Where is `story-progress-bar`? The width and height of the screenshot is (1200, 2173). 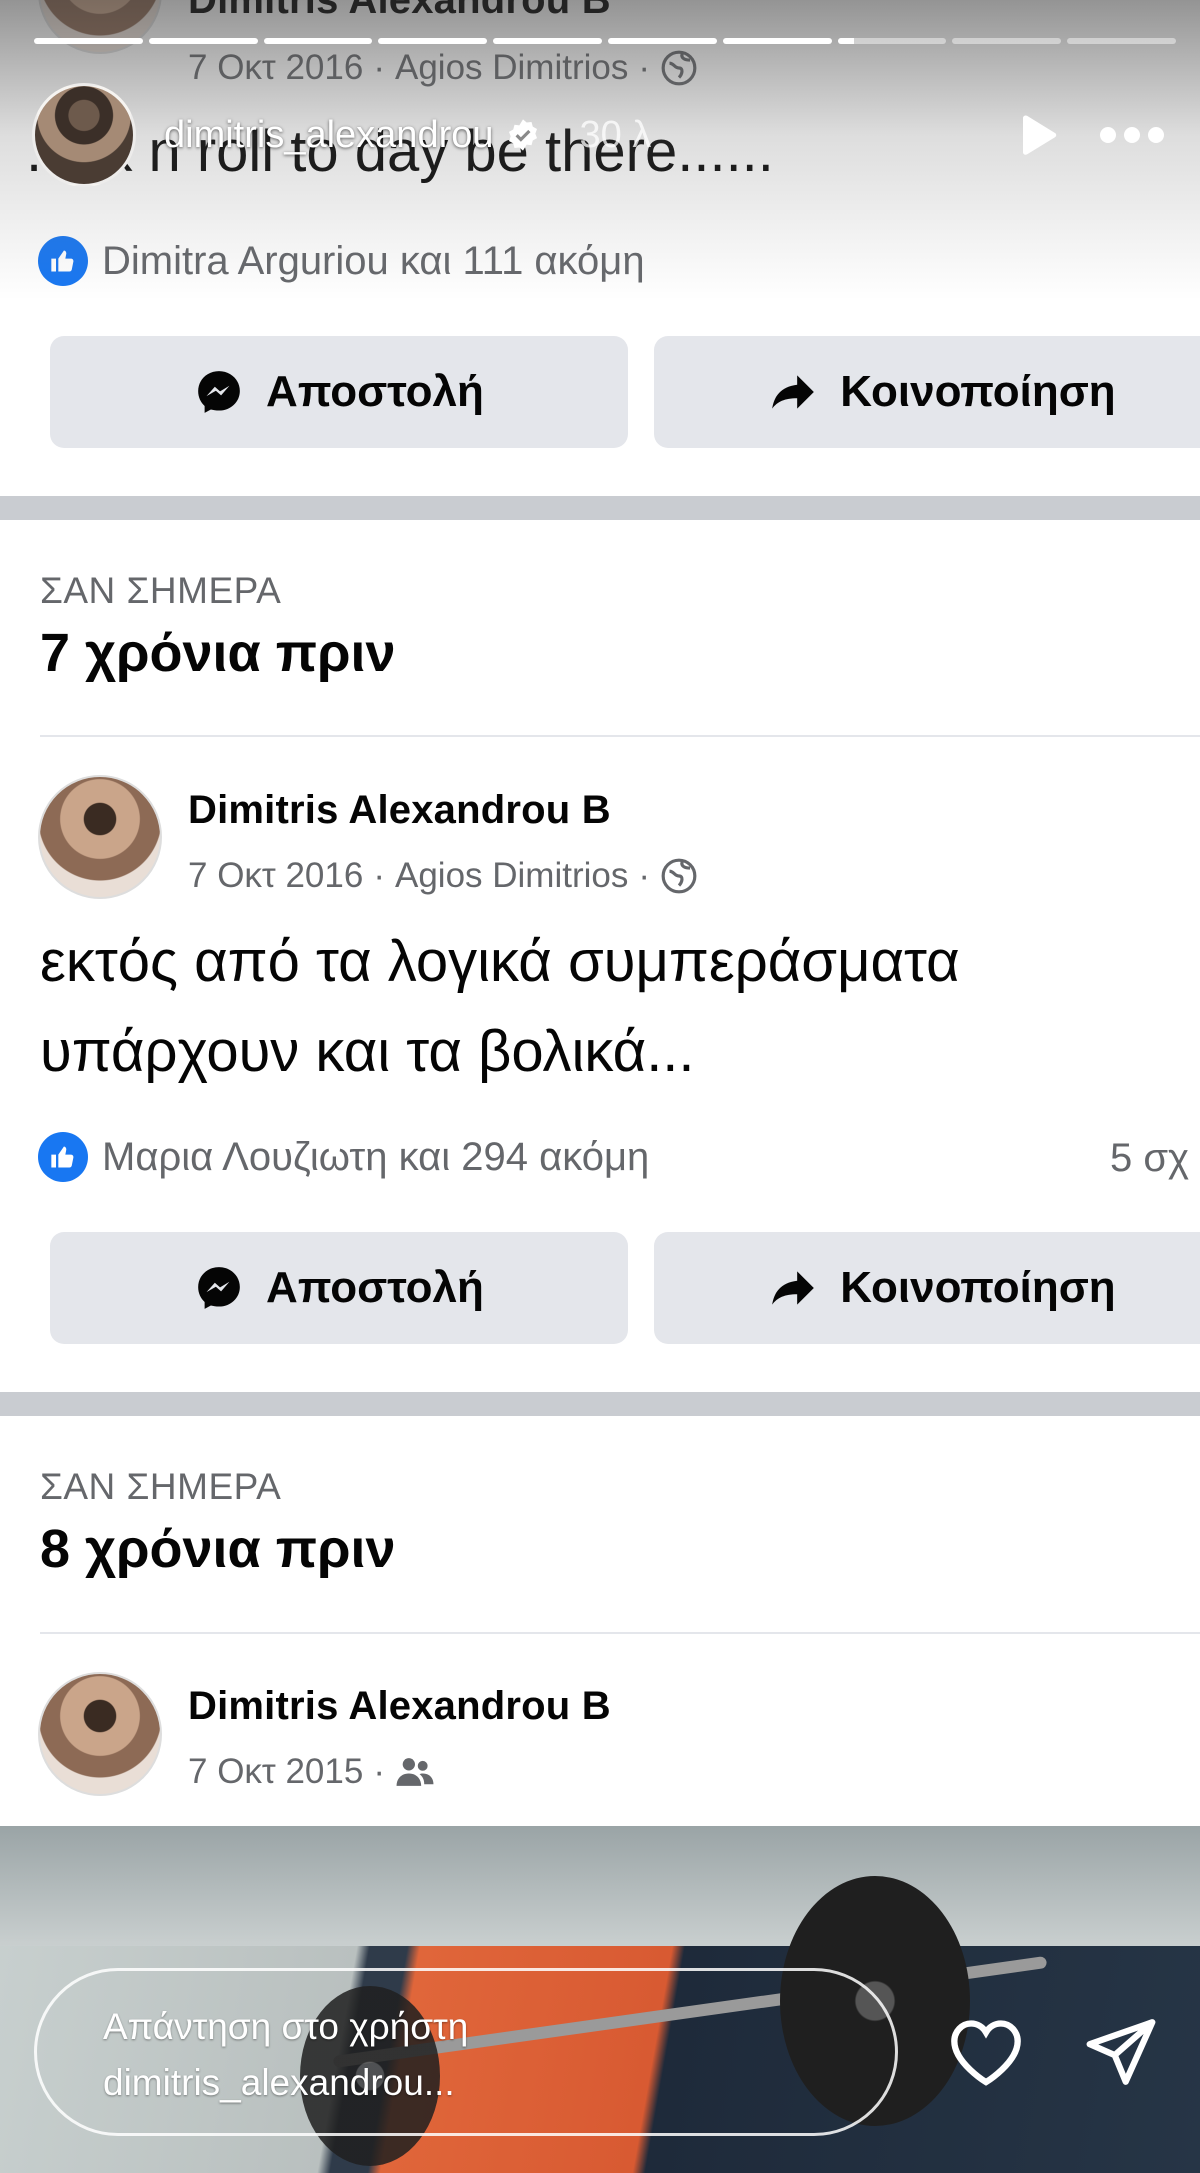
story-progress-bar is located at coordinates (605, 41).